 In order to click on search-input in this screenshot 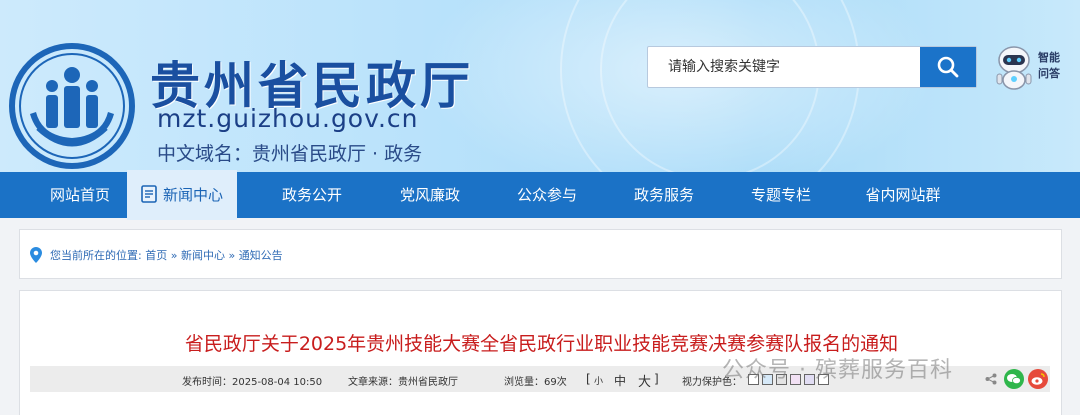, I will do `click(784, 67)`.